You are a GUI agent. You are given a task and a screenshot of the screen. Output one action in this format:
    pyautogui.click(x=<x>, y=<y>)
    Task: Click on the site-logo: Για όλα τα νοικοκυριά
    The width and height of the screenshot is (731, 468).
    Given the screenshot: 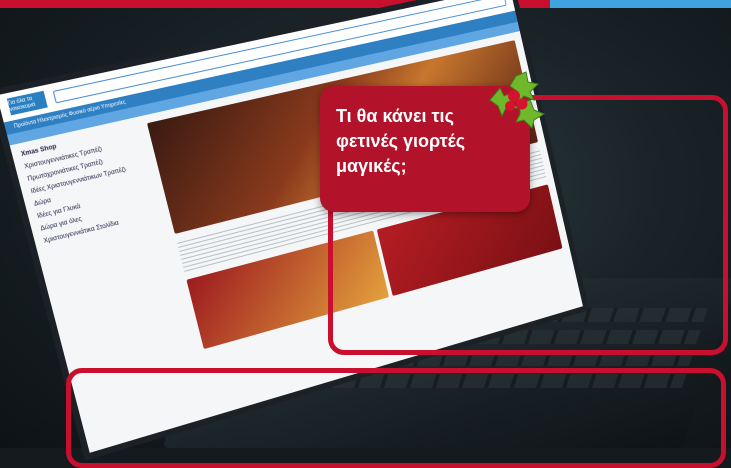 What is the action you would take?
    pyautogui.click(x=27, y=103)
    